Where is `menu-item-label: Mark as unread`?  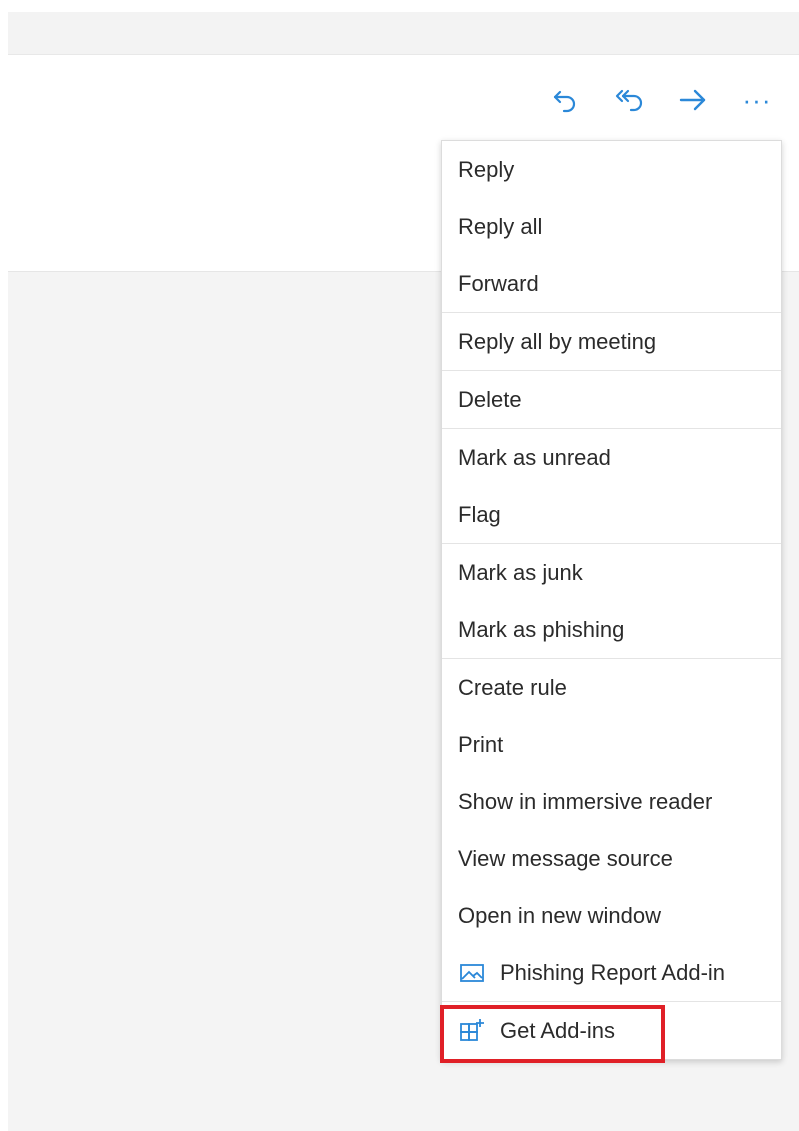 menu-item-label: Mark as unread is located at coordinates (534, 457).